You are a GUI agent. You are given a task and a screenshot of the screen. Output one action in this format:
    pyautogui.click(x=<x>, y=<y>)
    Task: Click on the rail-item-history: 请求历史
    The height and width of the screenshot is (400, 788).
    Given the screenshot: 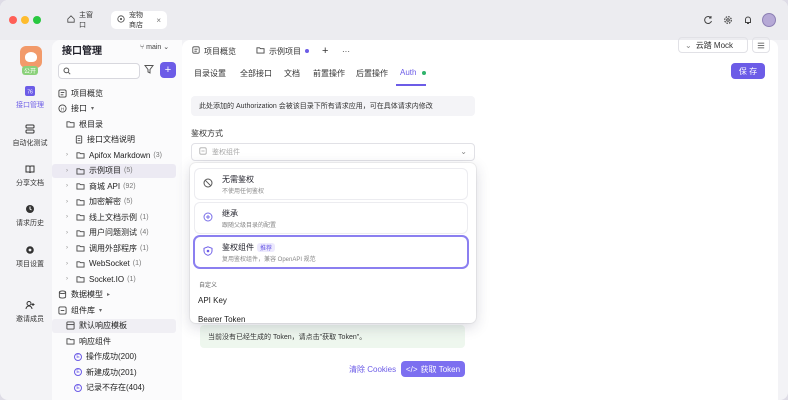 What is the action you would take?
    pyautogui.click(x=30, y=215)
    